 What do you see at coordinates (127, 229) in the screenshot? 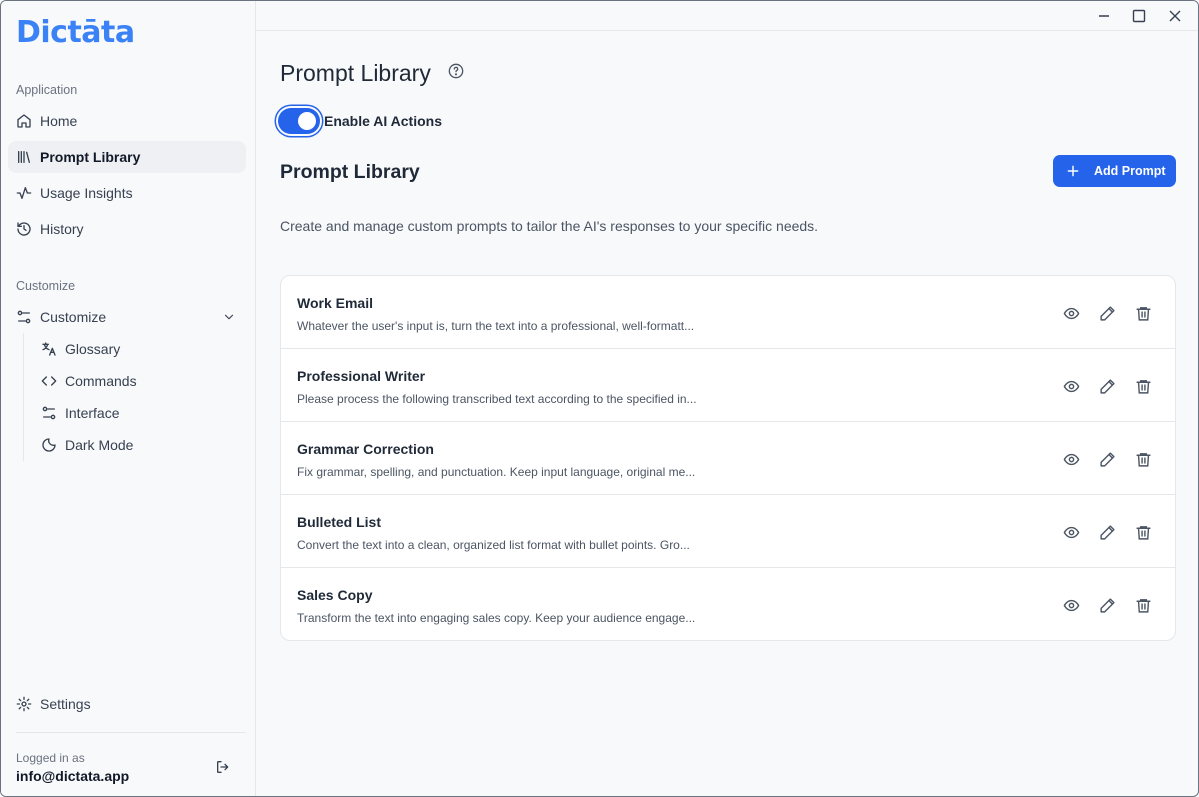
I see `sidebar-item-history: History` at bounding box center [127, 229].